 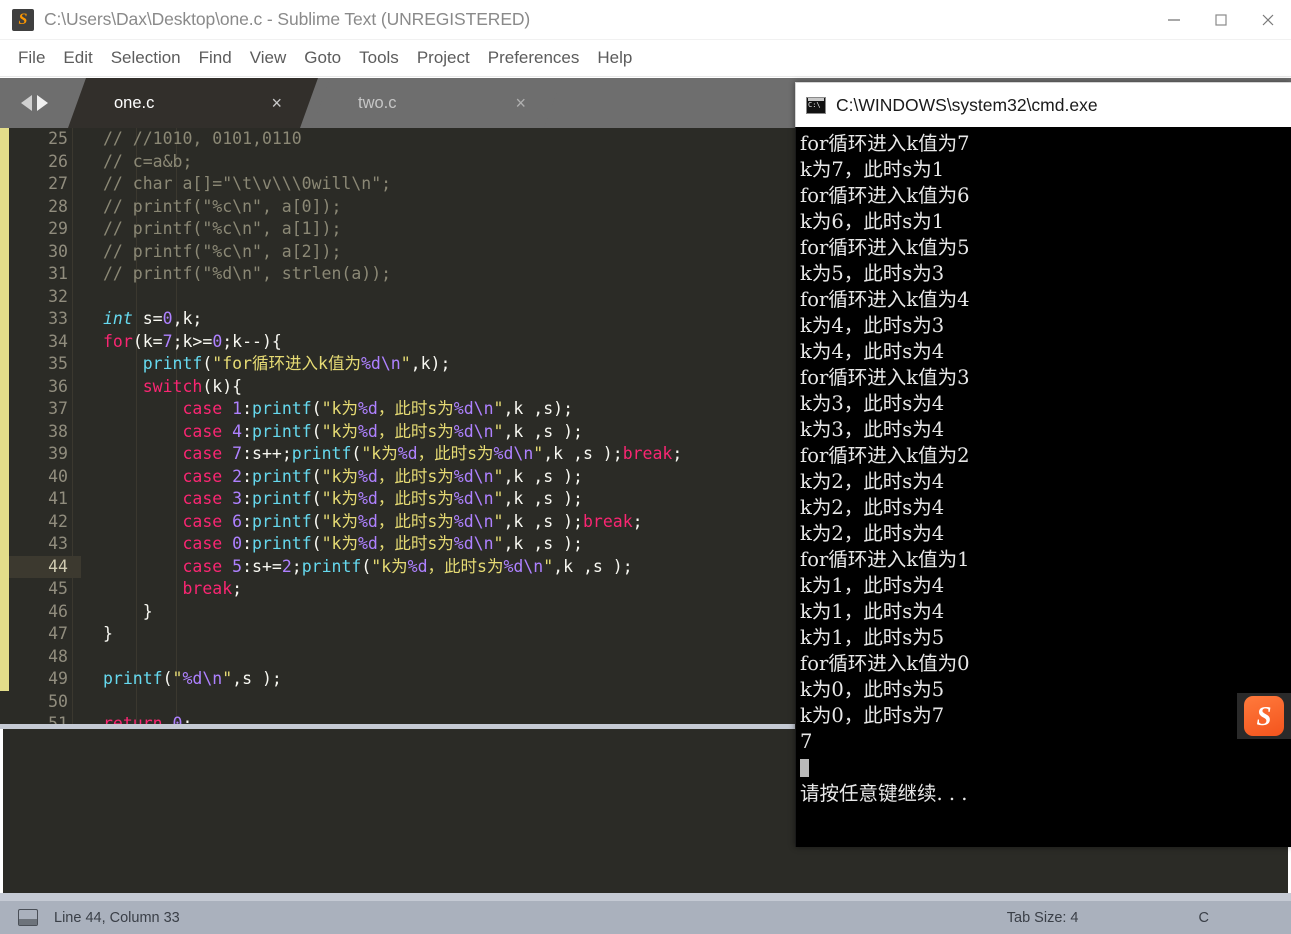 I want to click on line-number: 34, so click(x=58, y=341).